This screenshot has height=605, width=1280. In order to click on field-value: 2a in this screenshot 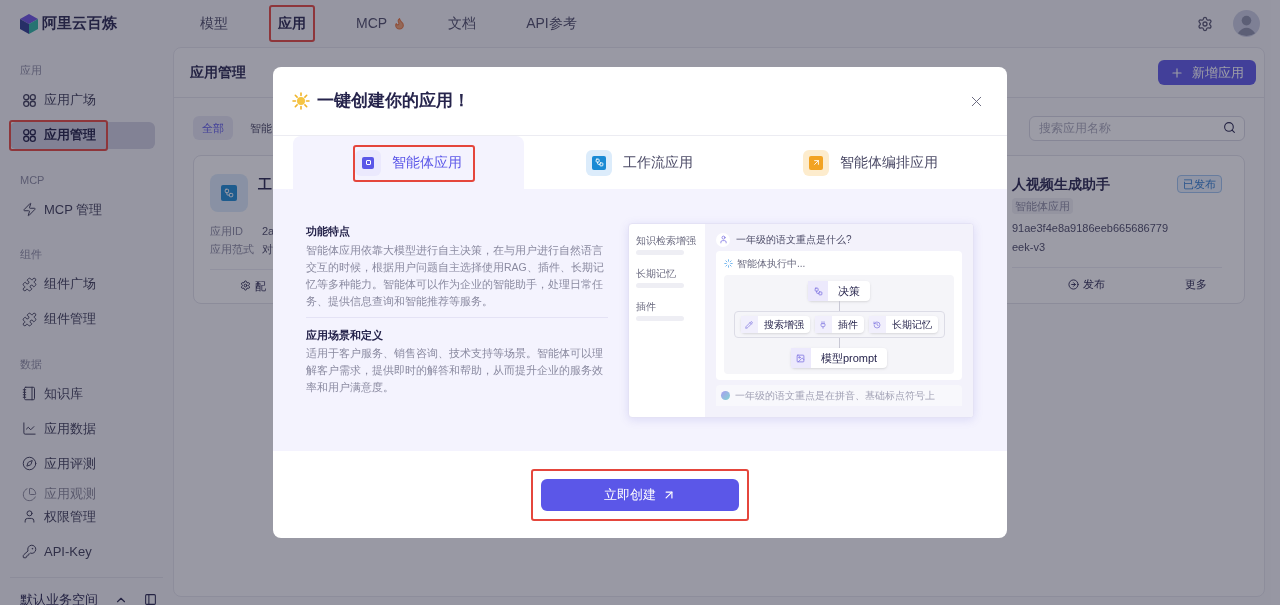, I will do `click(268, 231)`.